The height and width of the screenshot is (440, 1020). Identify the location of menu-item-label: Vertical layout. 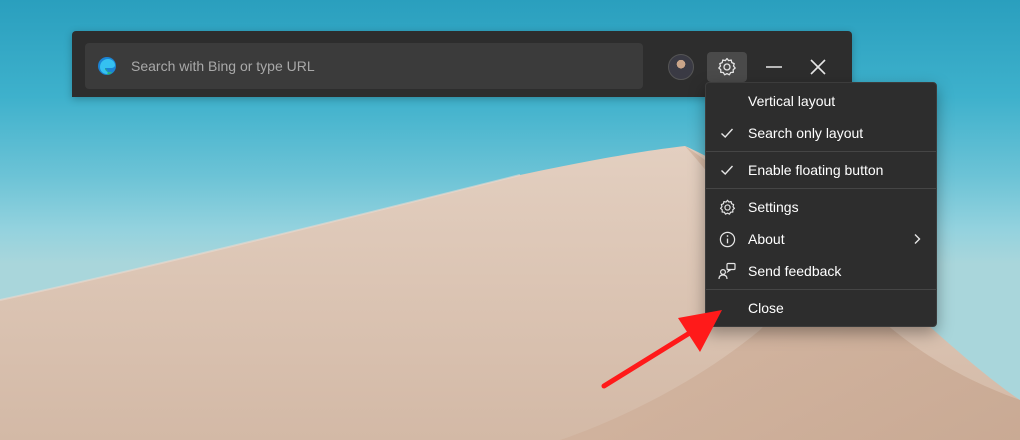
(792, 101).